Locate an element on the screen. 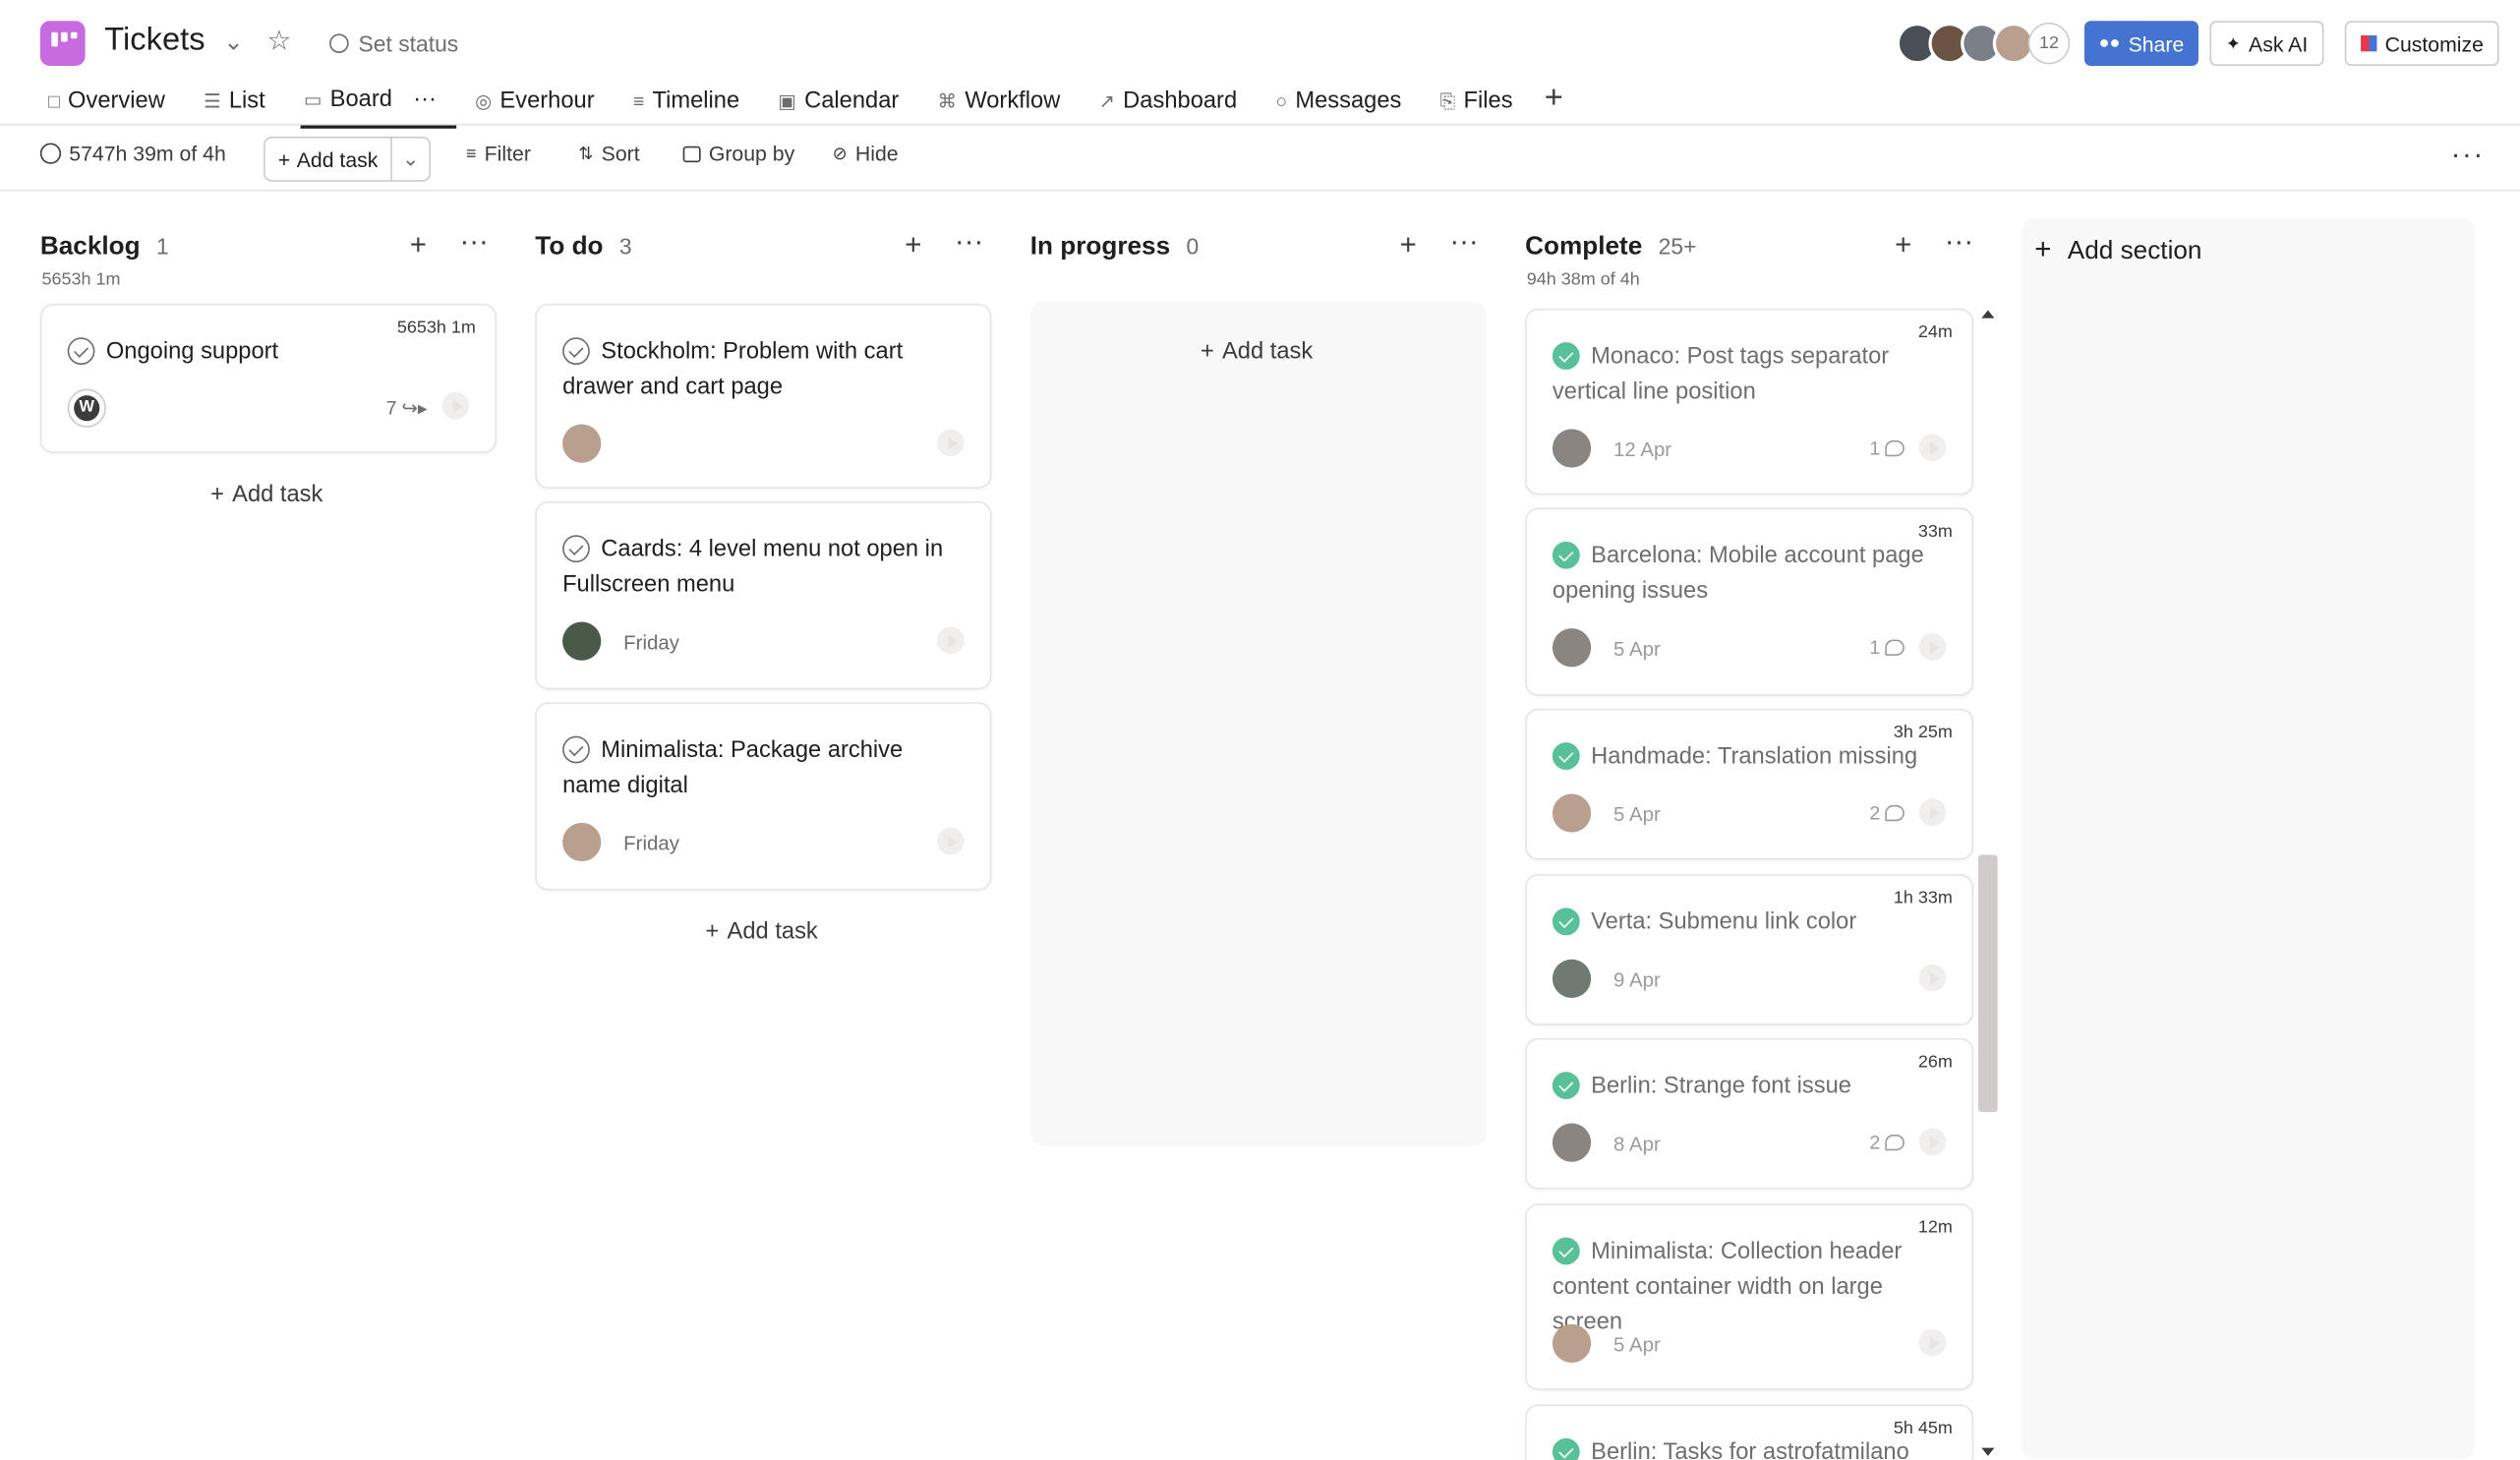 This screenshot has width=2520, height=1460. project-title: Tickets is located at coordinates (154, 41).